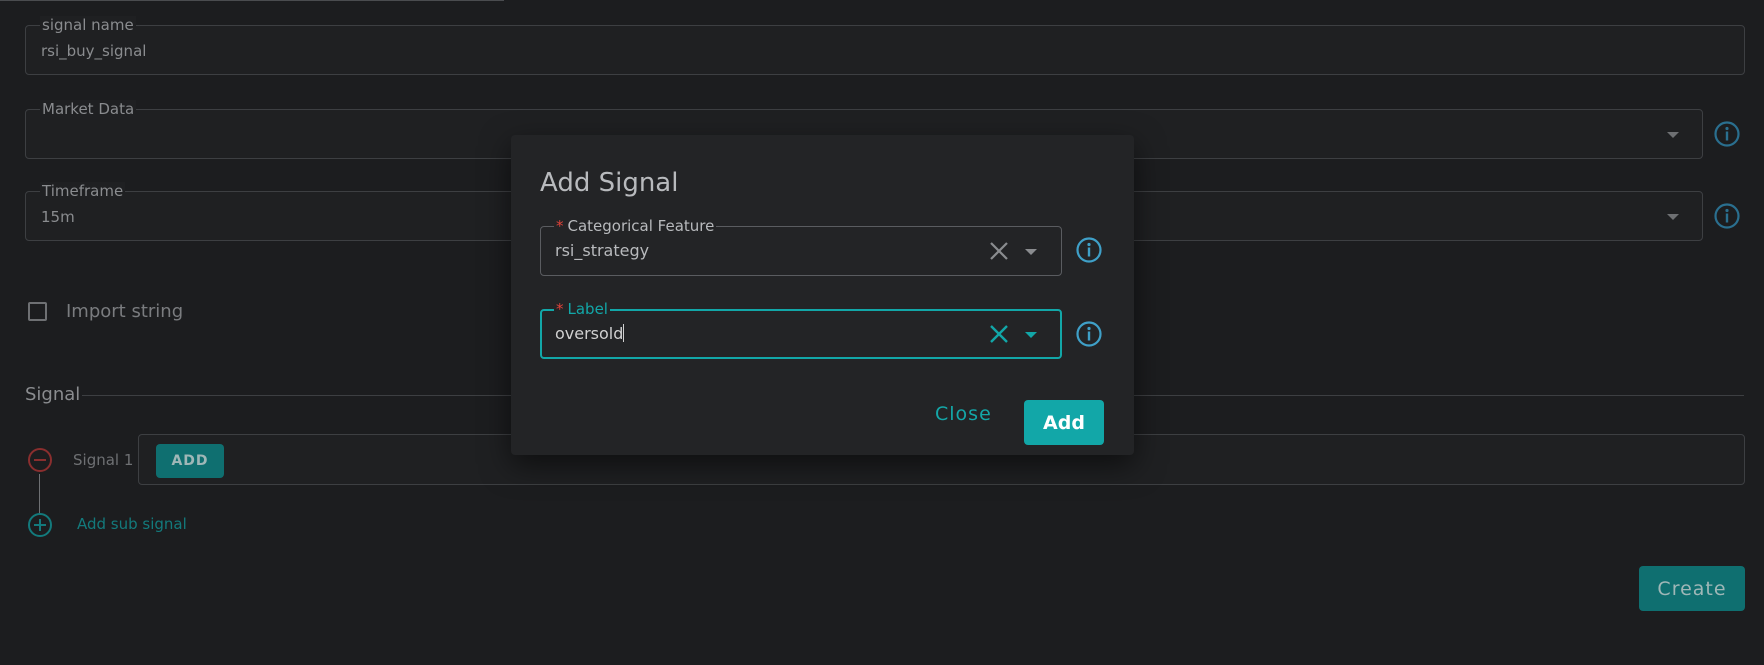  I want to click on signal-1-label: Signal 1, so click(103, 460).